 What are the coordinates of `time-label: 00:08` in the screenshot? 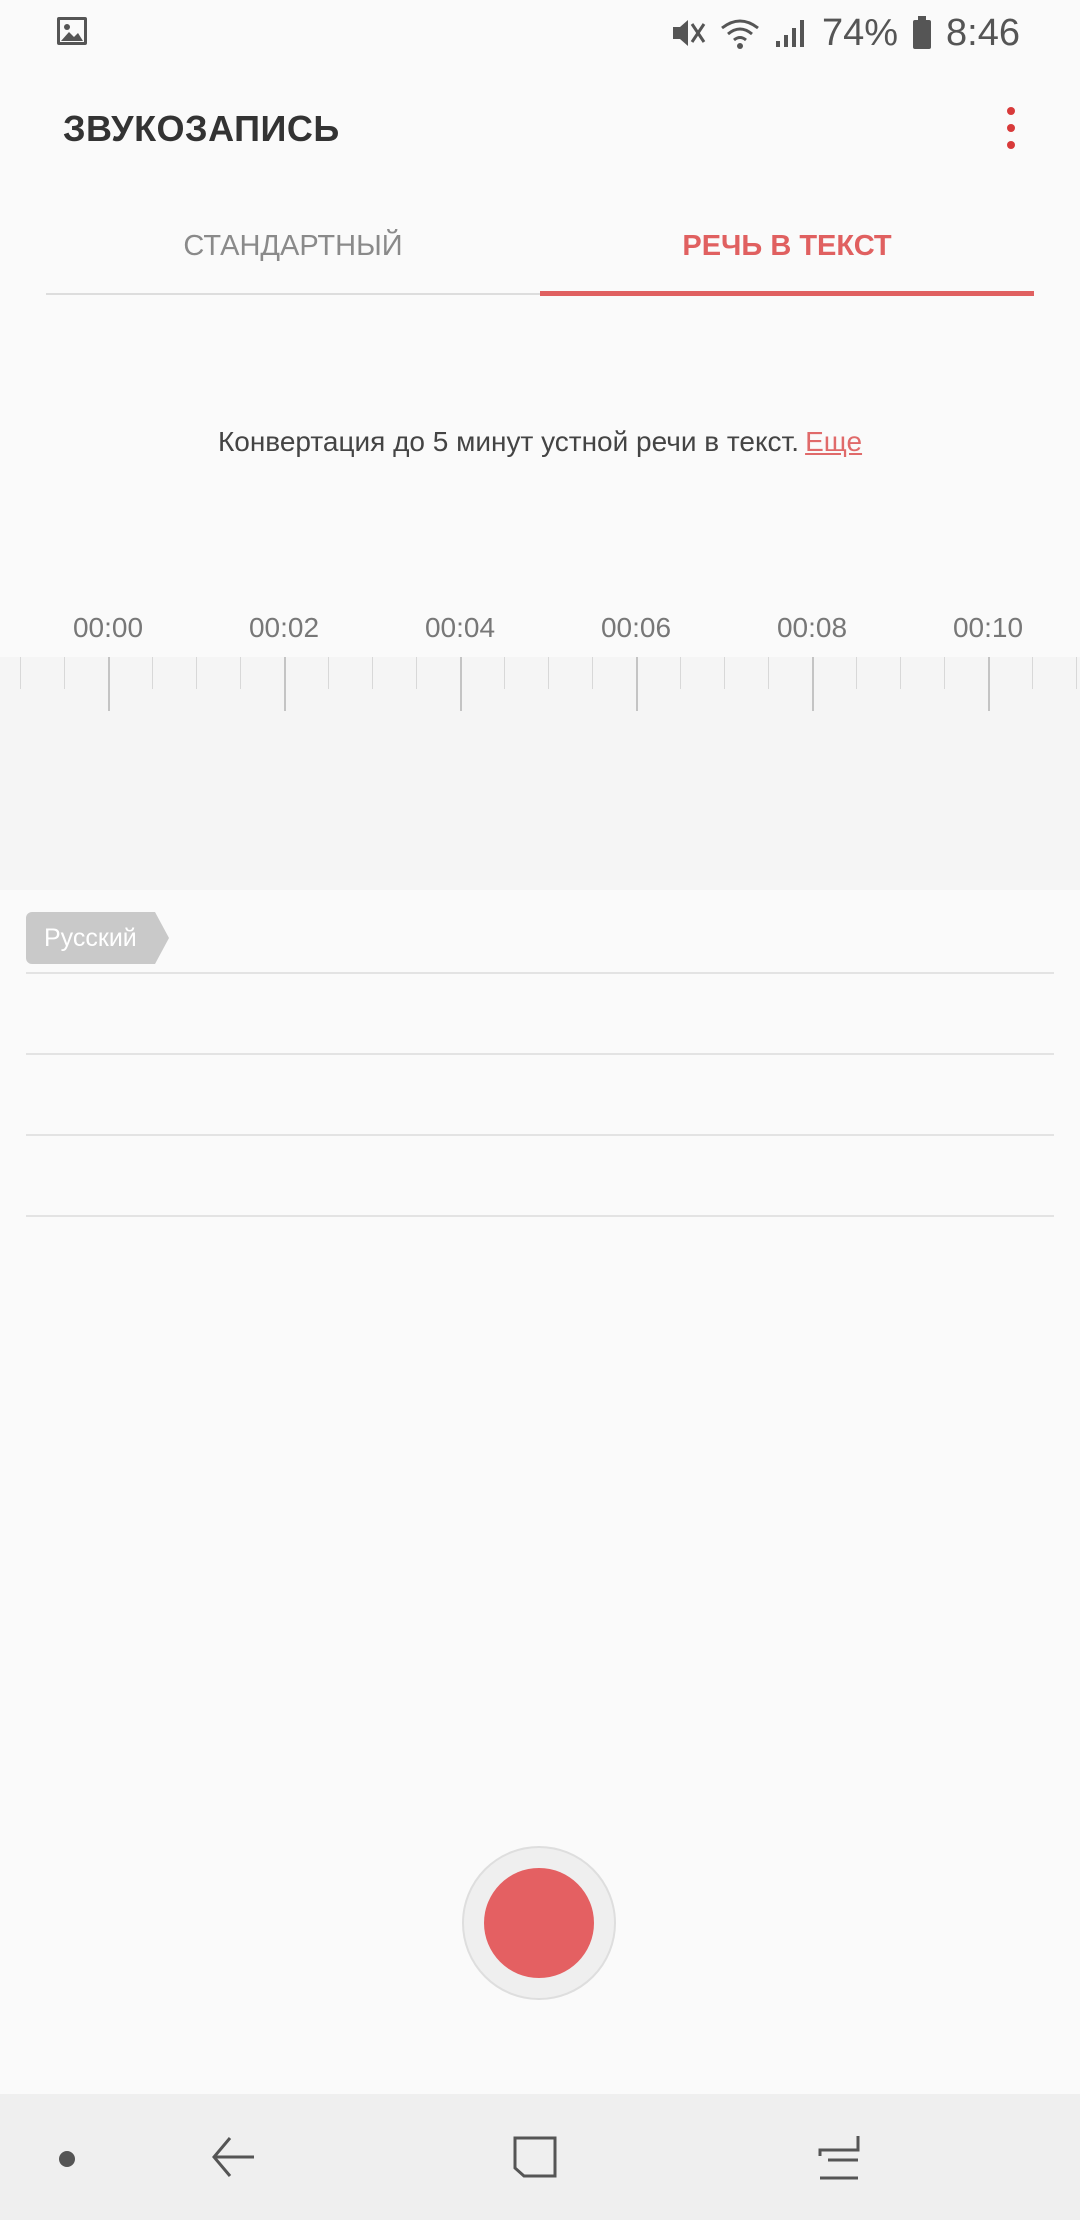 It's located at (812, 627).